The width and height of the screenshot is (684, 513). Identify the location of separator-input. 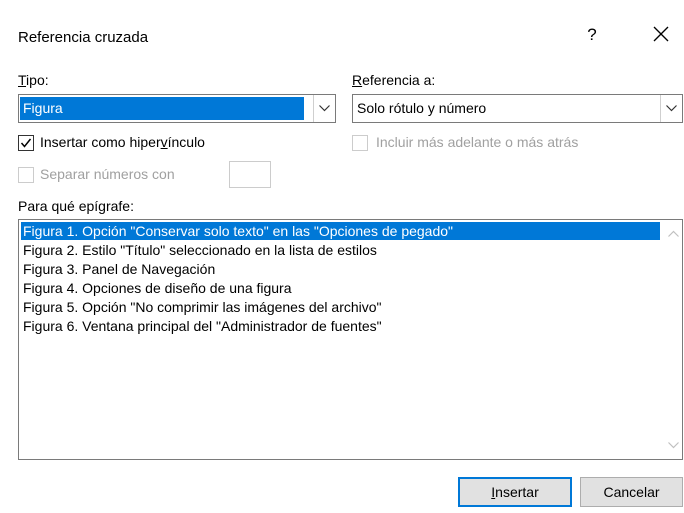
(250, 174).